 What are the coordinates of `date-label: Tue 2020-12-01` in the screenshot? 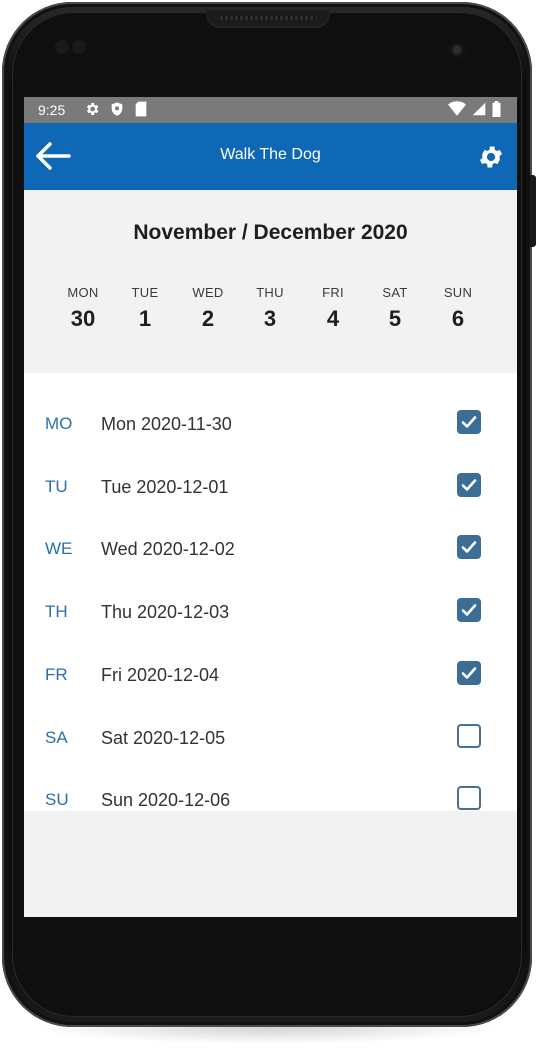 It's located at (165, 487).